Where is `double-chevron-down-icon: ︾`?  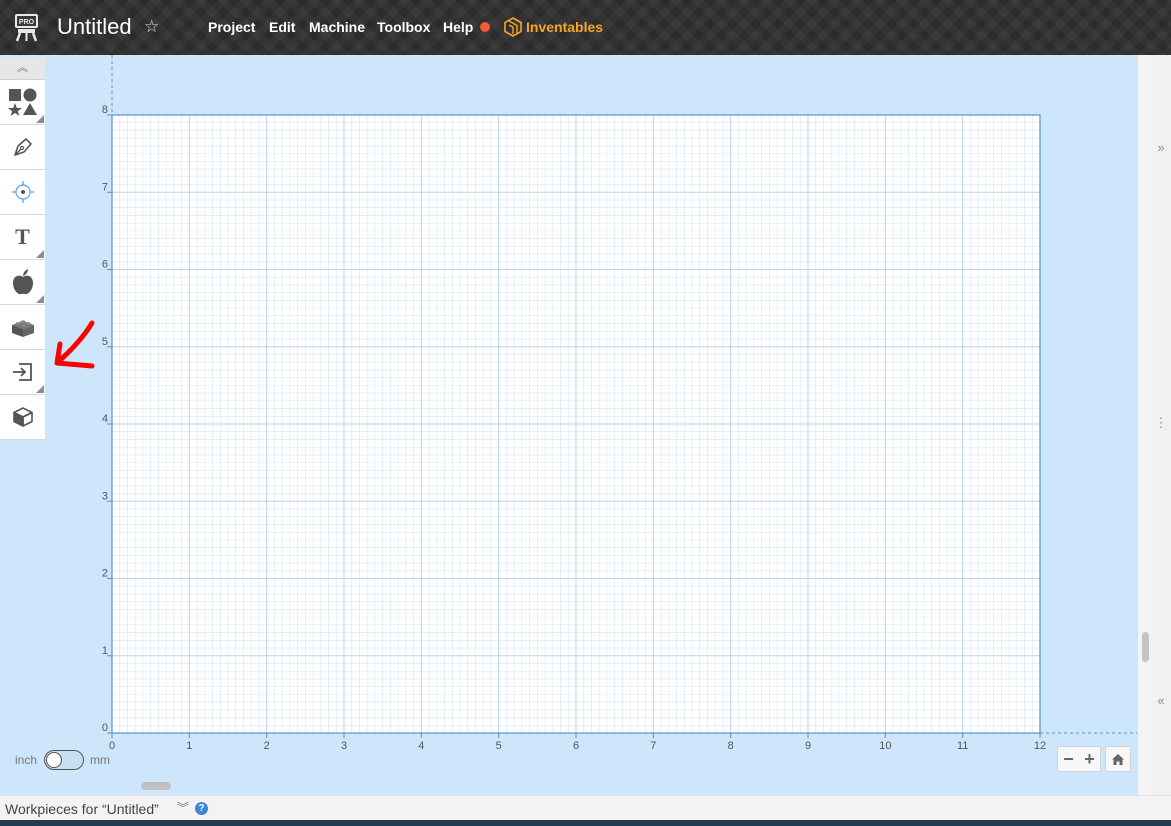 double-chevron-down-icon: ︾ is located at coordinates (183, 808).